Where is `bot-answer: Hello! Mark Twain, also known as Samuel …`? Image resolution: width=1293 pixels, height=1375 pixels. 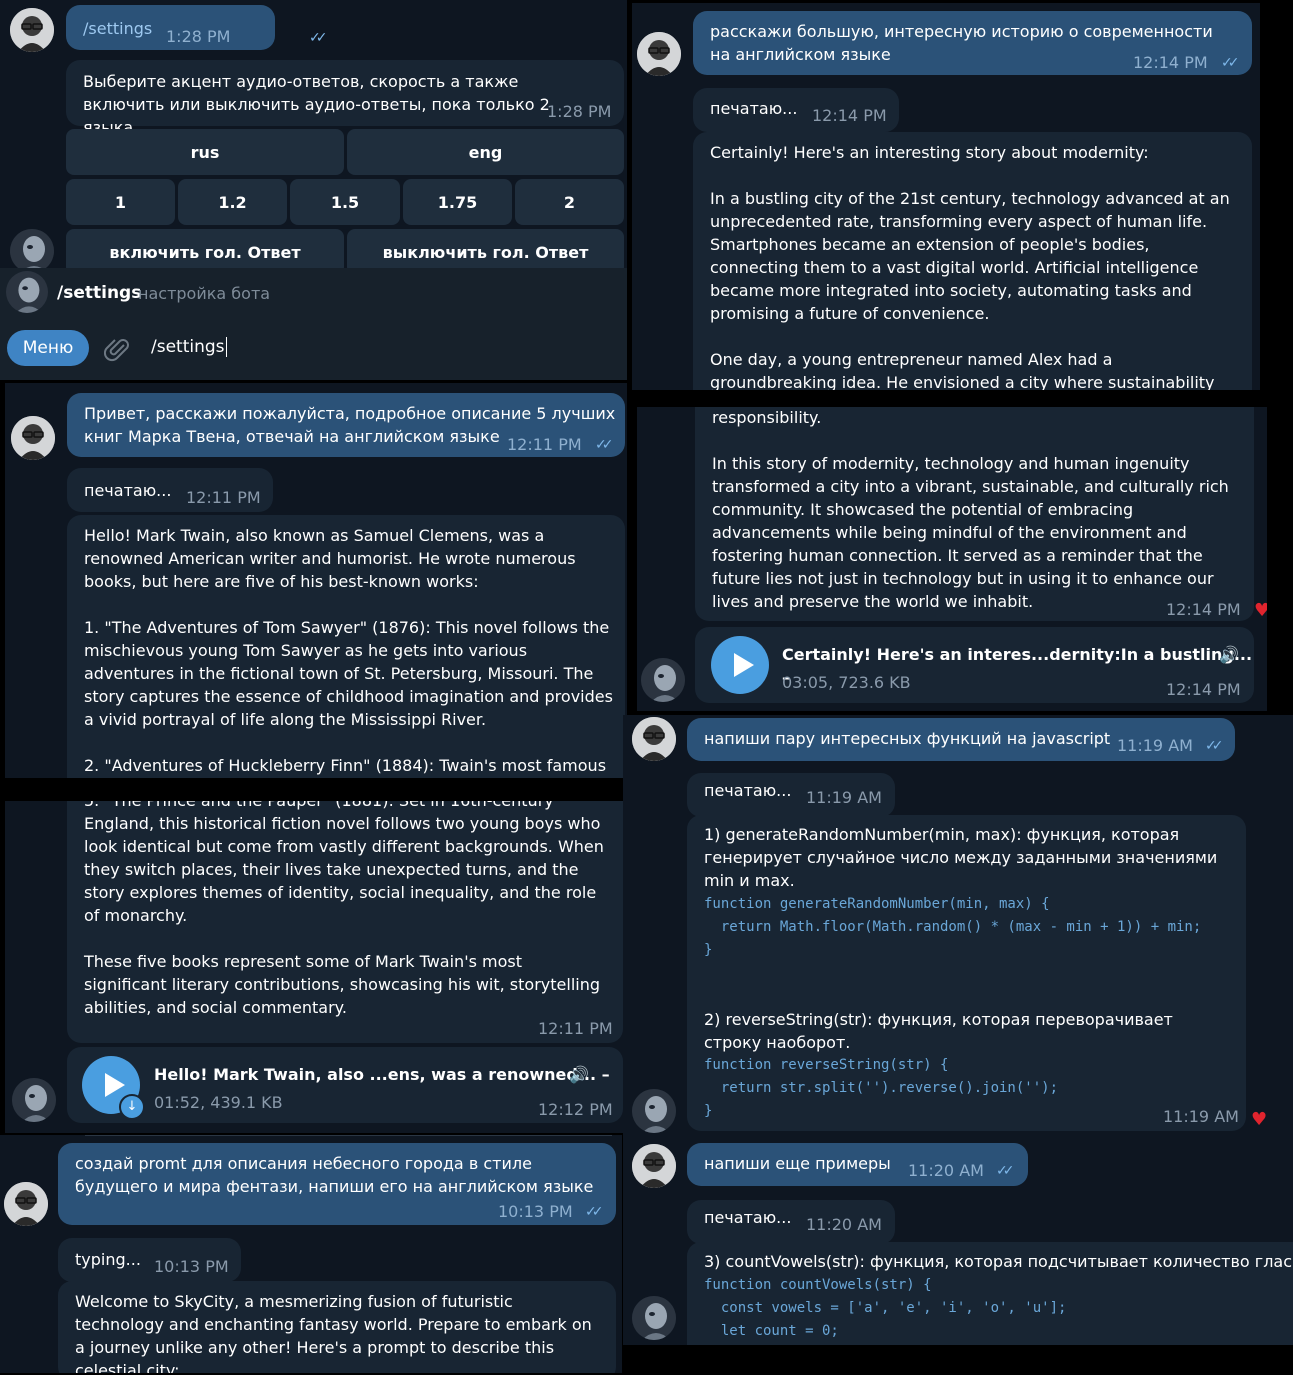 bot-answer: Hello! Mark Twain, also known as Samuel … is located at coordinates (346, 646).